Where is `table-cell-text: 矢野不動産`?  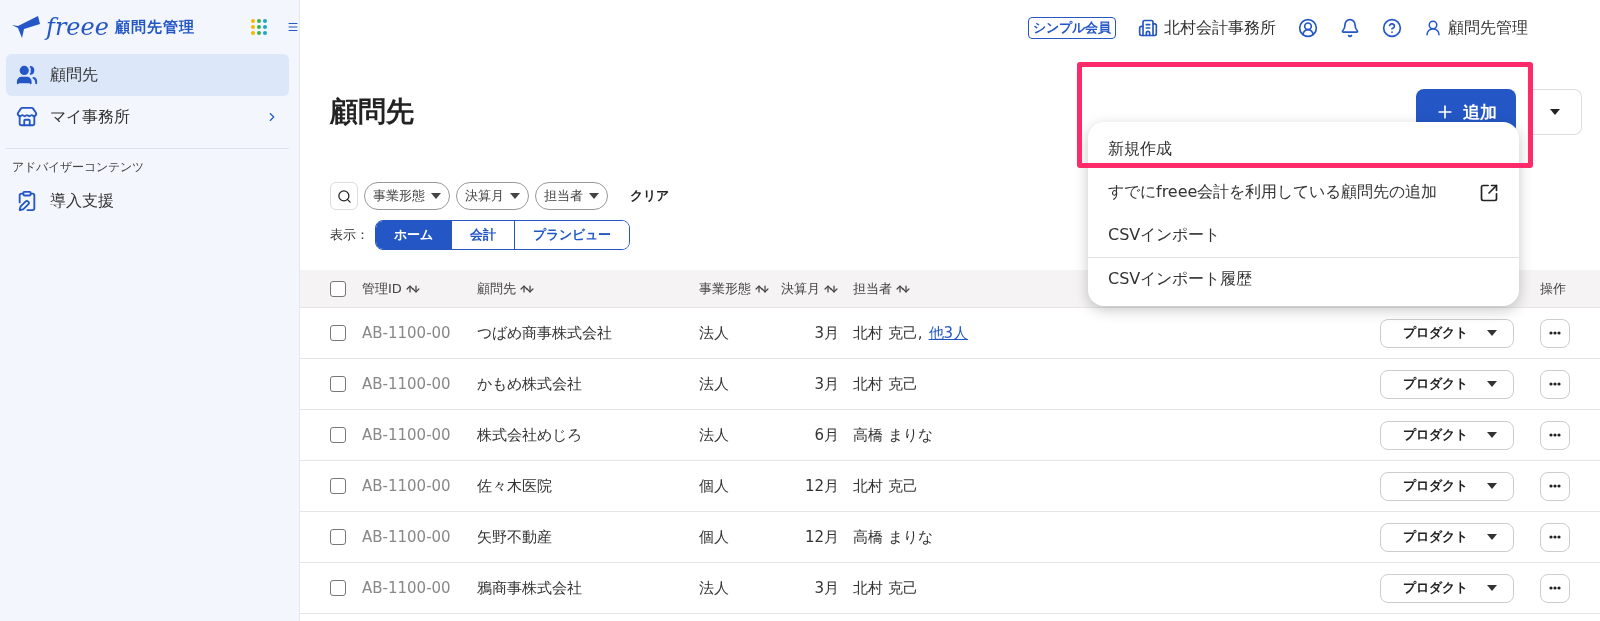 table-cell-text: 矢野不動産 is located at coordinates (515, 537).